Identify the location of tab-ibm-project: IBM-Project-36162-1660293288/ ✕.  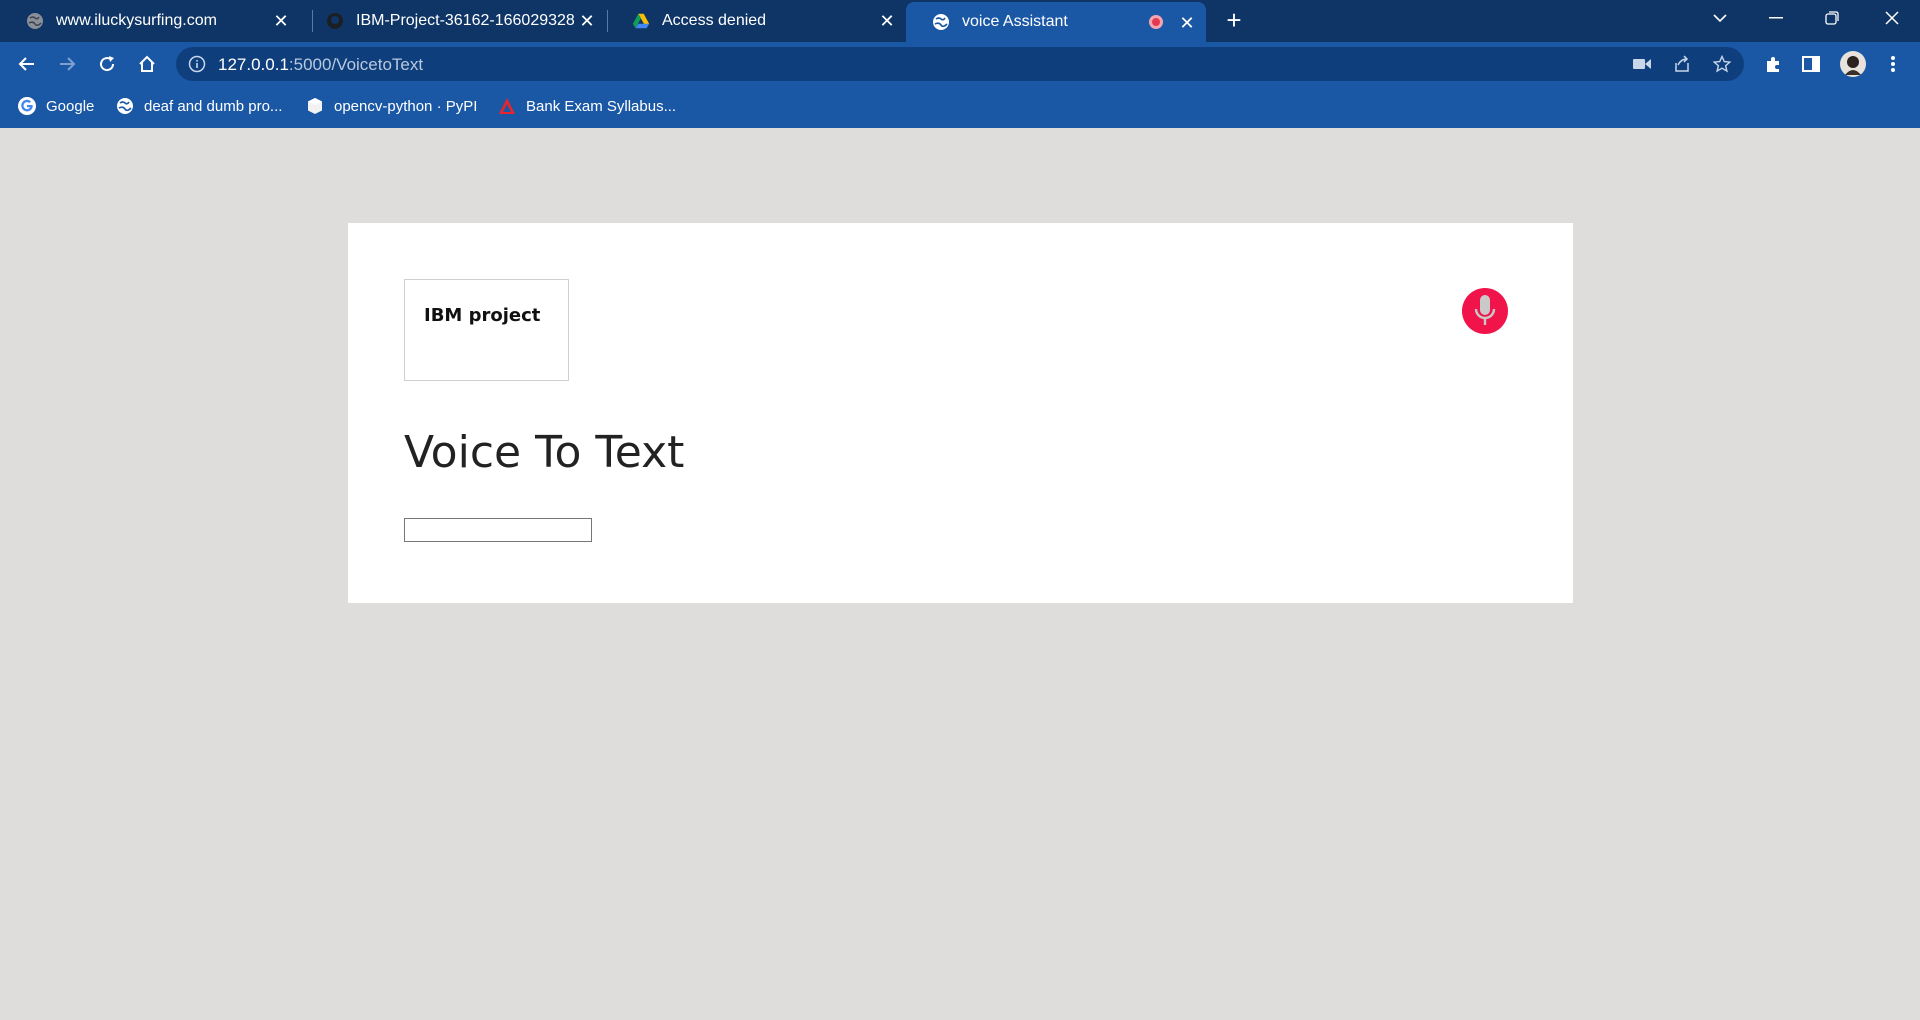
(453, 21).